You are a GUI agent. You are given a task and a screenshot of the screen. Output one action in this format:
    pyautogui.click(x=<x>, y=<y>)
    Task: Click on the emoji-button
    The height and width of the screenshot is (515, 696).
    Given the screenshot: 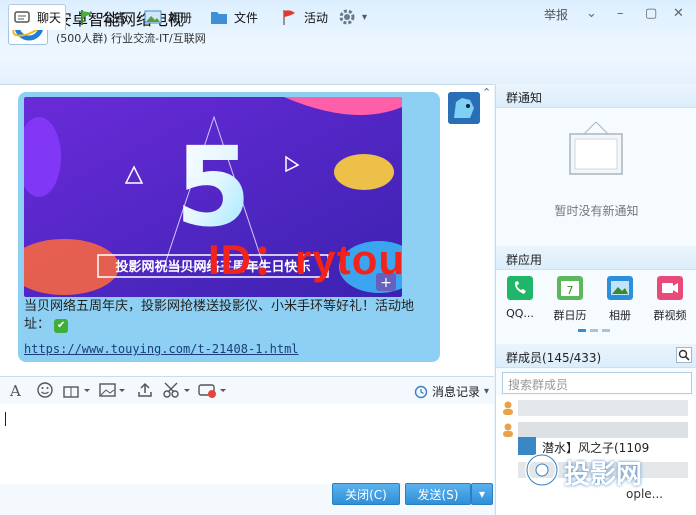 What is the action you would take?
    pyautogui.click(x=45, y=391)
    